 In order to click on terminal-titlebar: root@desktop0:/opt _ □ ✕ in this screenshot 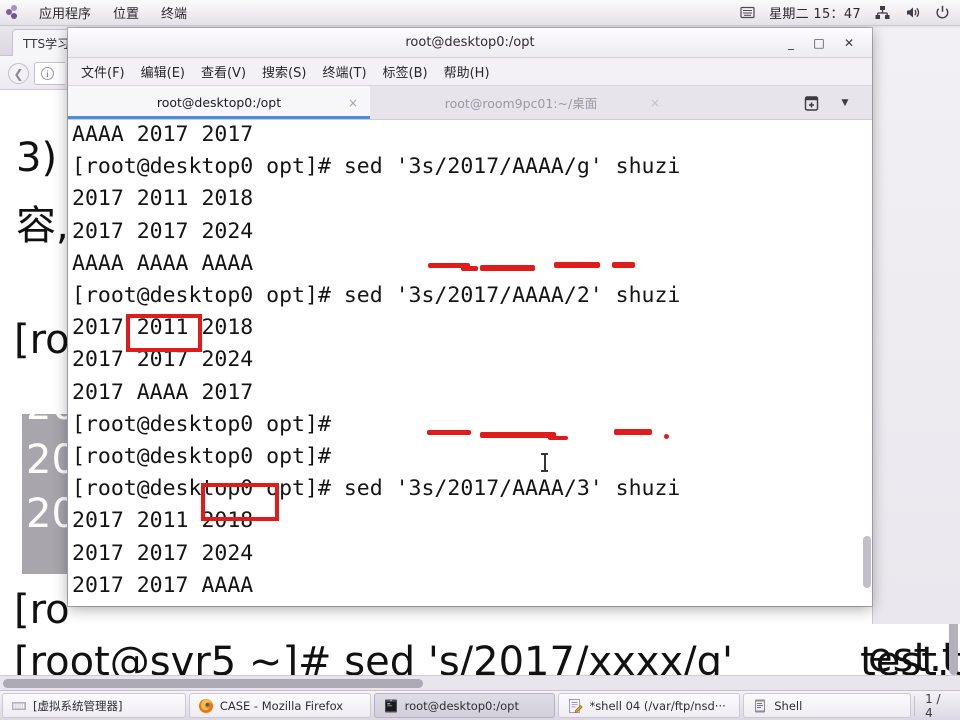, I will do `click(470, 43)`.